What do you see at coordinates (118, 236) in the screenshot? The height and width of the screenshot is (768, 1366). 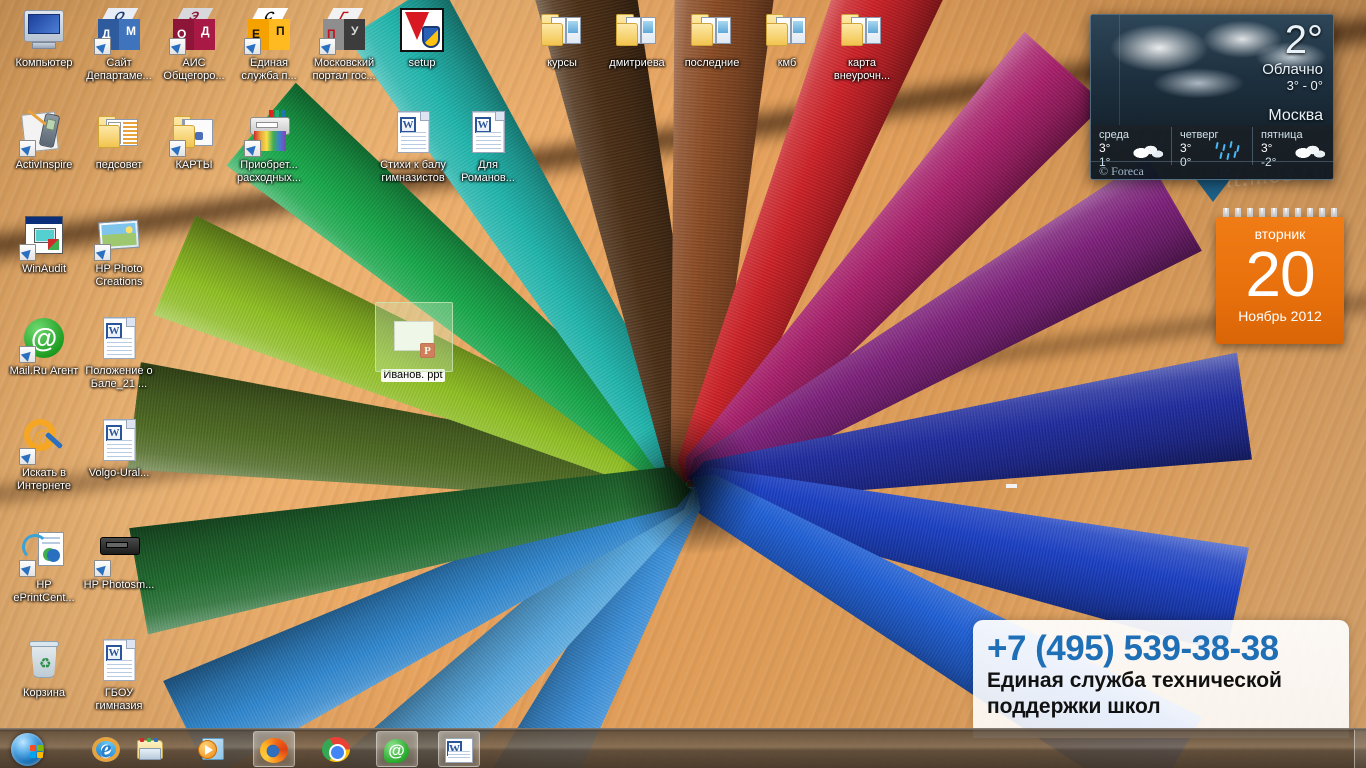 I see `hp-photo-creations-icon` at bounding box center [118, 236].